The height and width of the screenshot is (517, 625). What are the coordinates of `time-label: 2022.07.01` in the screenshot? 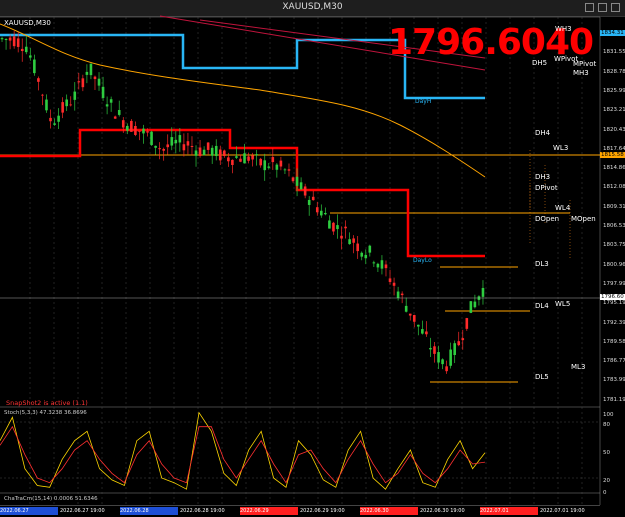 It's located at (509, 511).